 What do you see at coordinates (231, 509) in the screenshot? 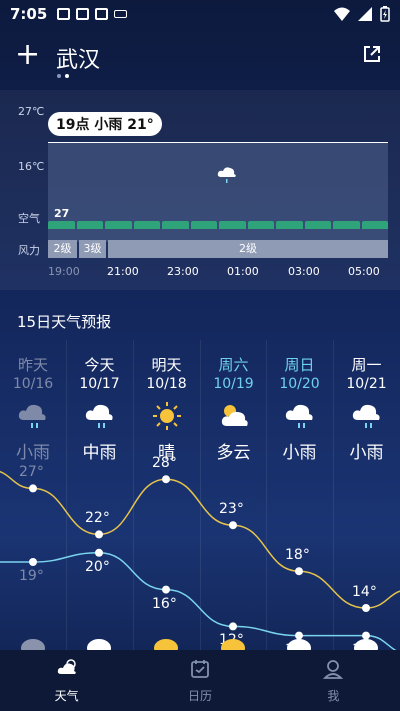
I see `high-temp-label: 23°` at bounding box center [231, 509].